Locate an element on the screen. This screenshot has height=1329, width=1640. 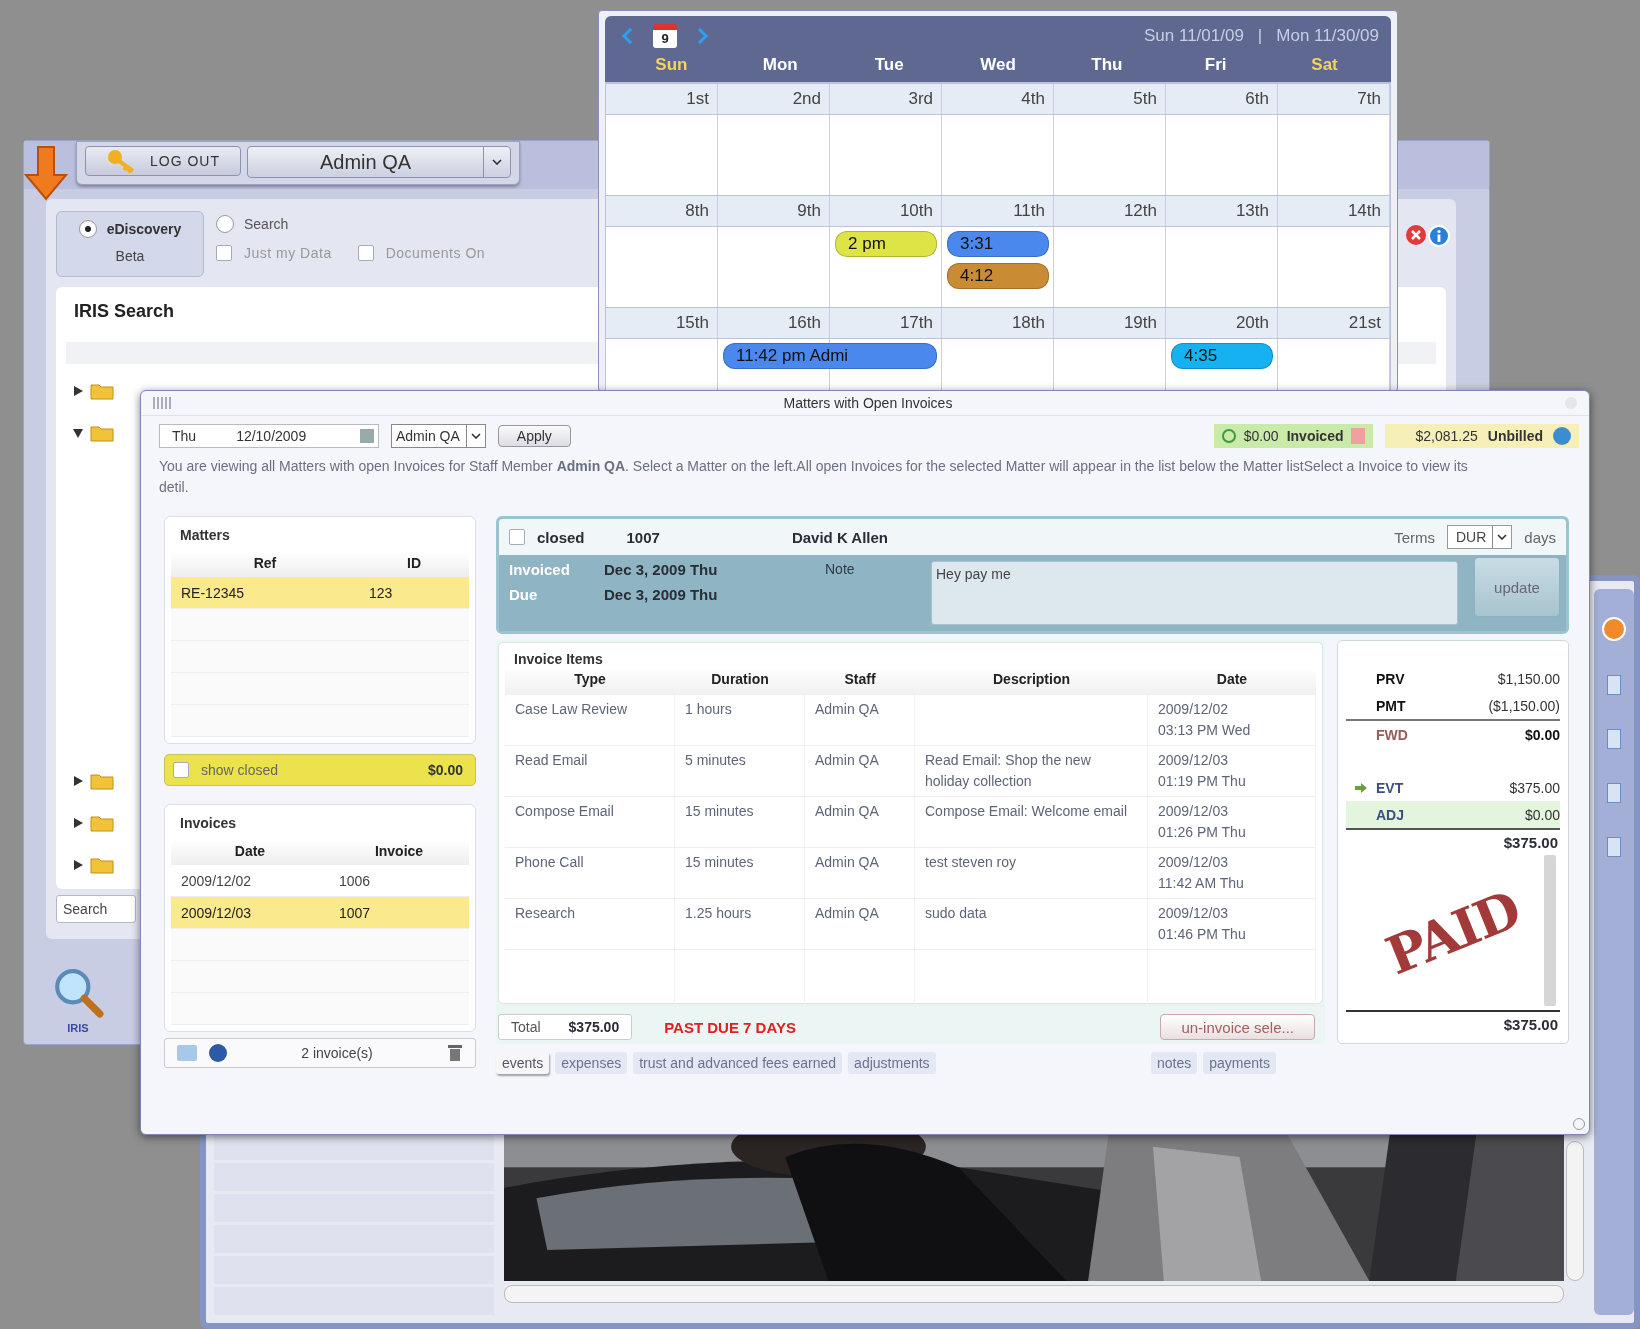
table-cell: Phone Call is located at coordinates (590, 873).